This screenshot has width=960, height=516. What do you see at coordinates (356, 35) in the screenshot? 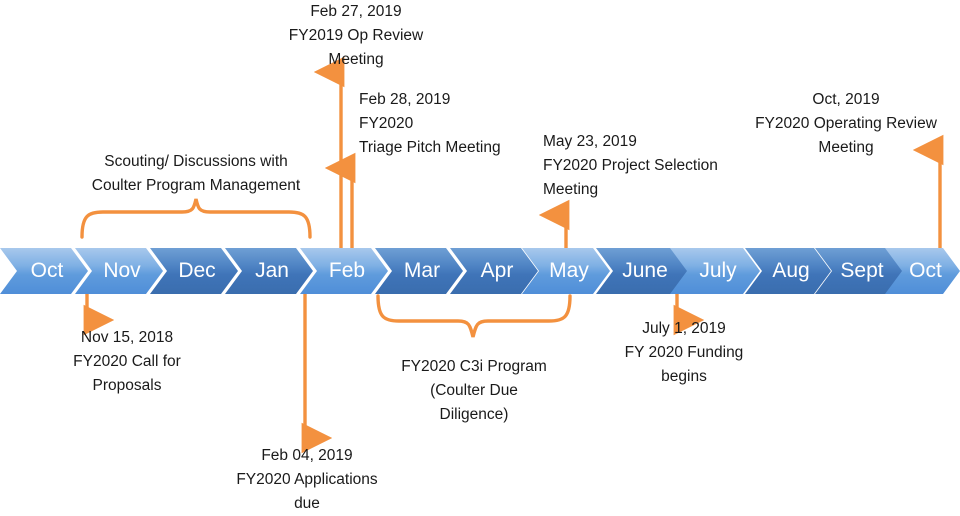
I see `annotation-feb27: Feb 27, 2019 FY2019 Op Review Meeting` at bounding box center [356, 35].